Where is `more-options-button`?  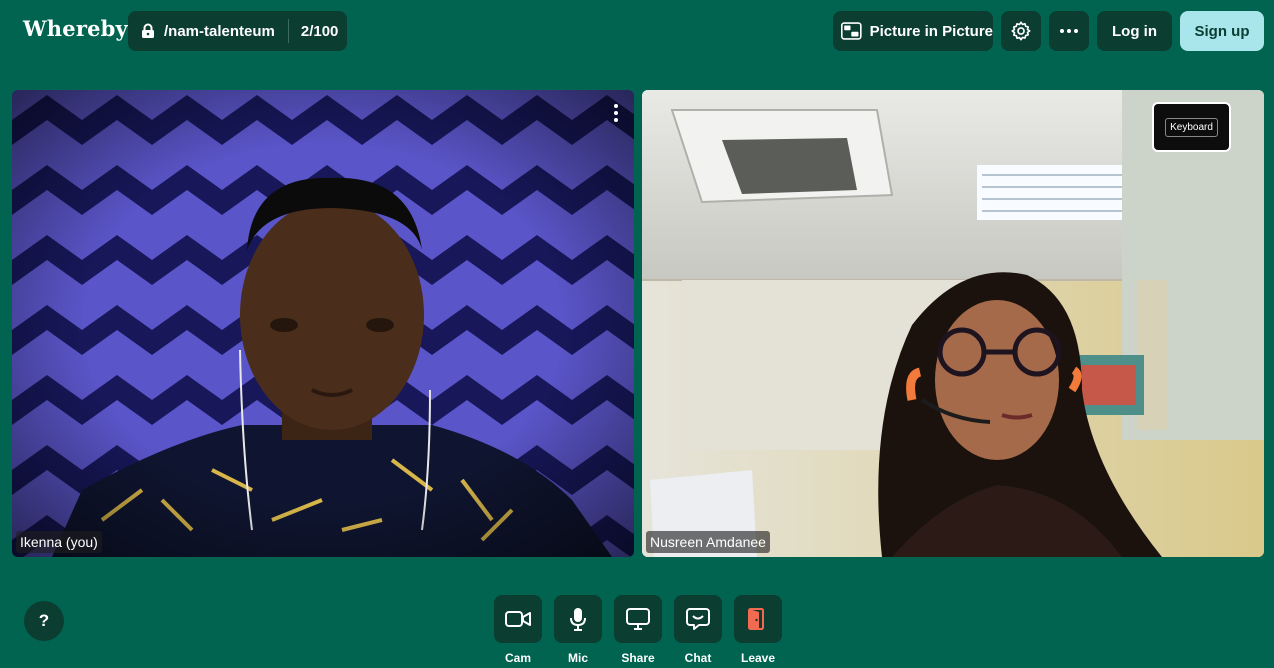
more-options-button is located at coordinates (1069, 31).